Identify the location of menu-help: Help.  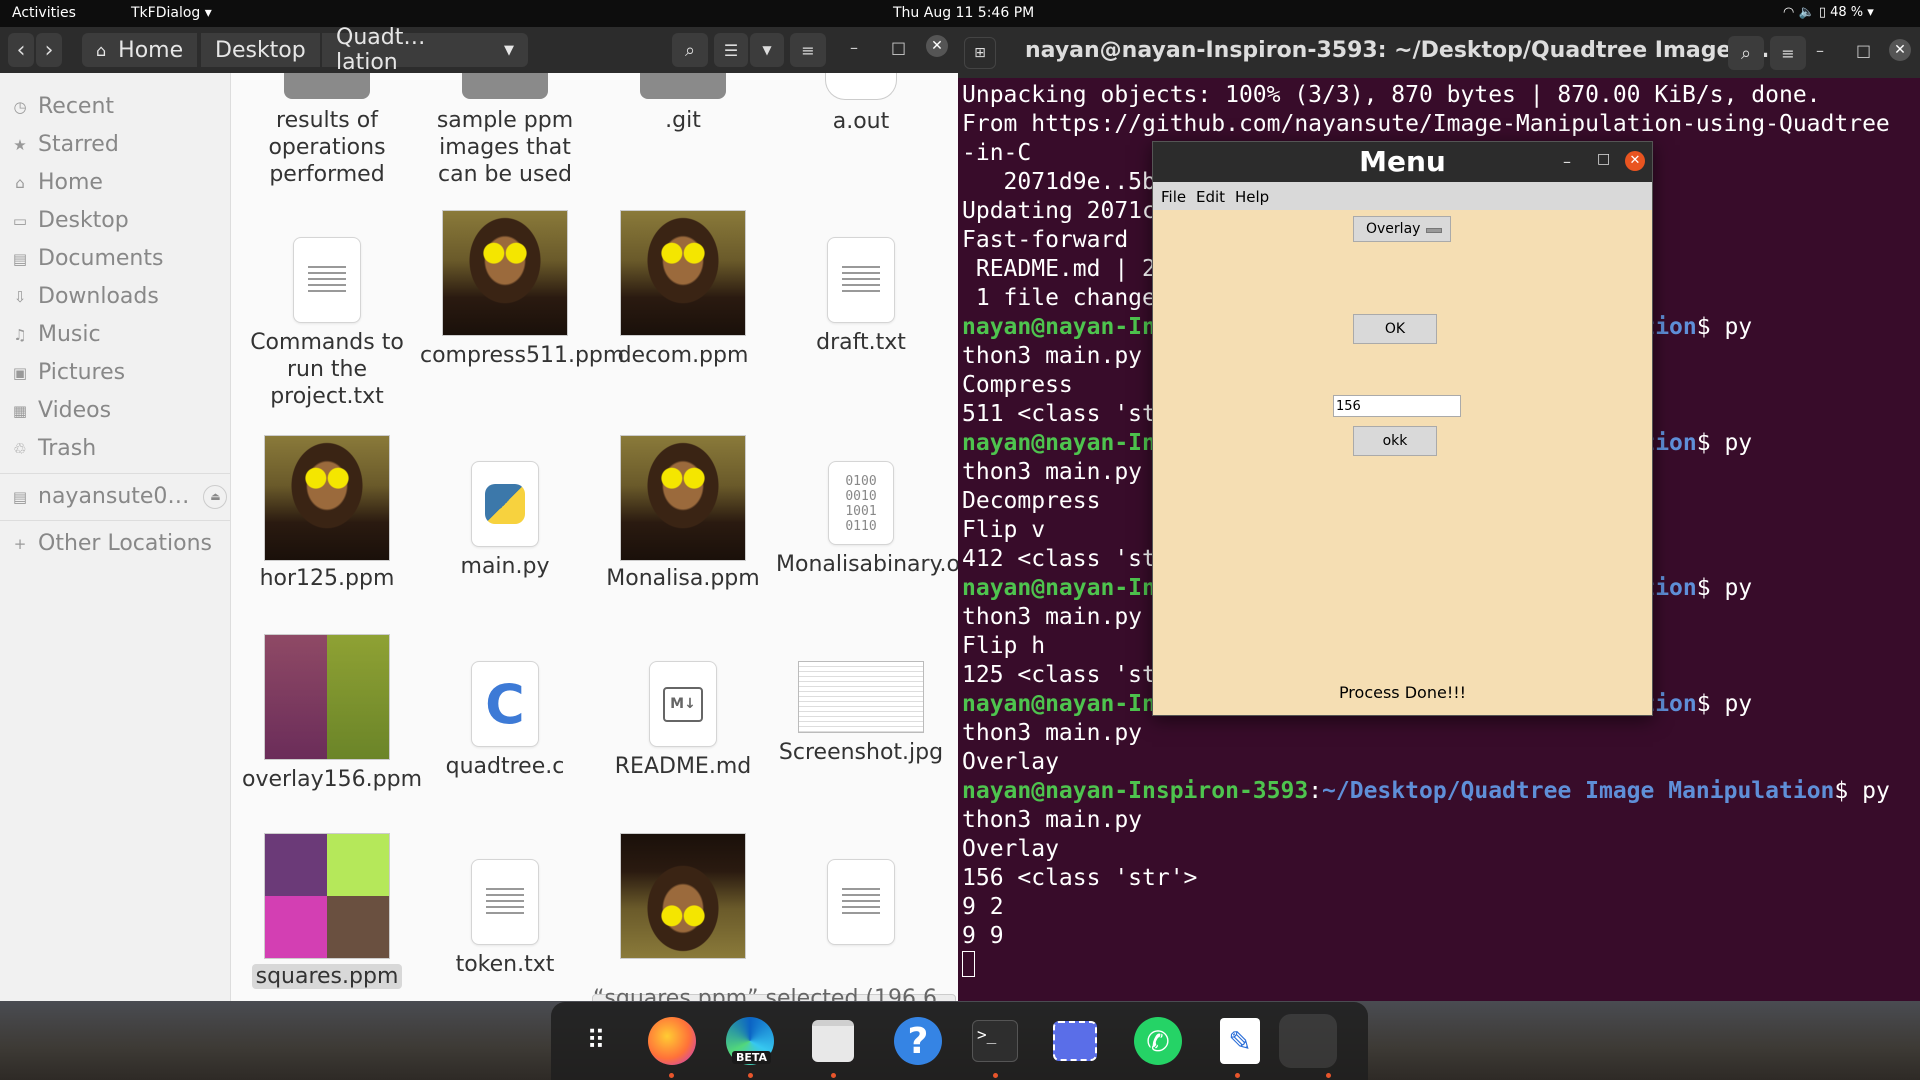
(1252, 197).